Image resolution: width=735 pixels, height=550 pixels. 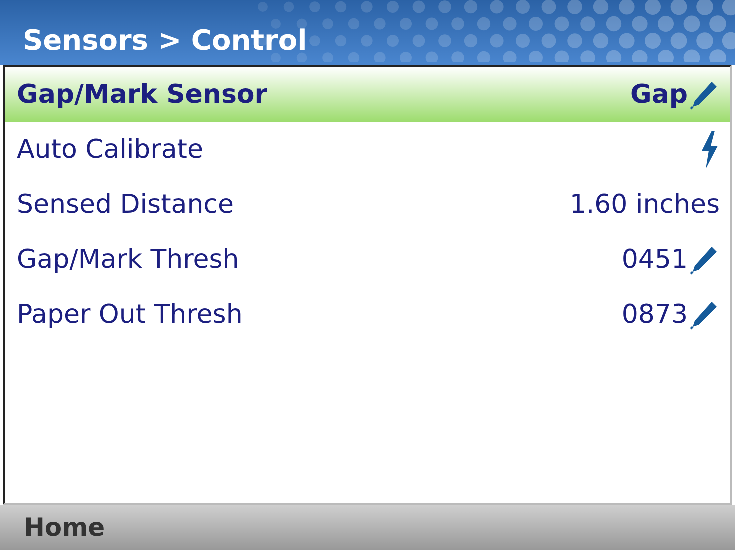 What do you see at coordinates (655, 315) in the screenshot?
I see `row-value: 0873` at bounding box center [655, 315].